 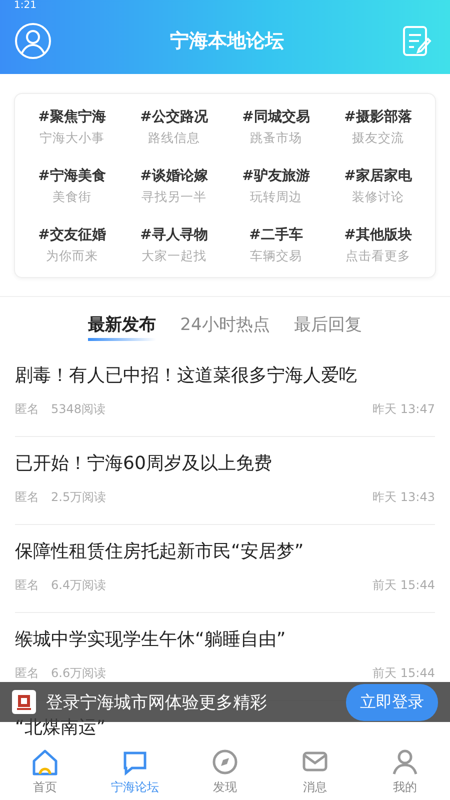 I want to click on nav-tab: 首页, so click(x=45, y=771).